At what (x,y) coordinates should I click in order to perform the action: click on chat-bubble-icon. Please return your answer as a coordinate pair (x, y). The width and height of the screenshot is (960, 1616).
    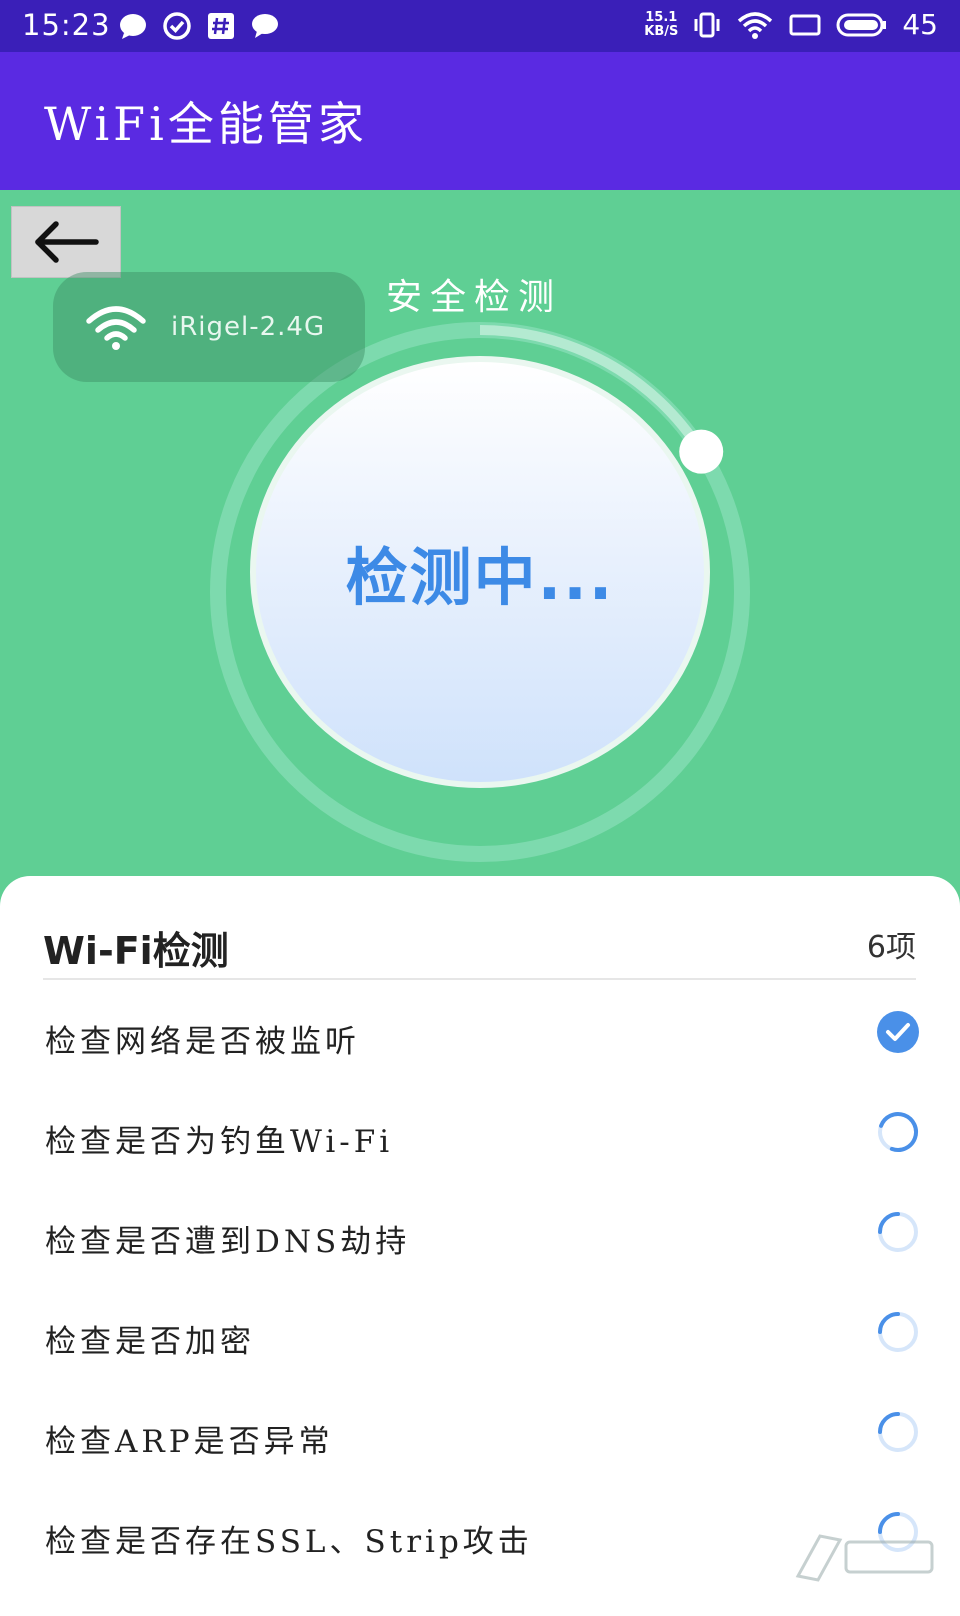
    Looking at the image, I should click on (133, 26).